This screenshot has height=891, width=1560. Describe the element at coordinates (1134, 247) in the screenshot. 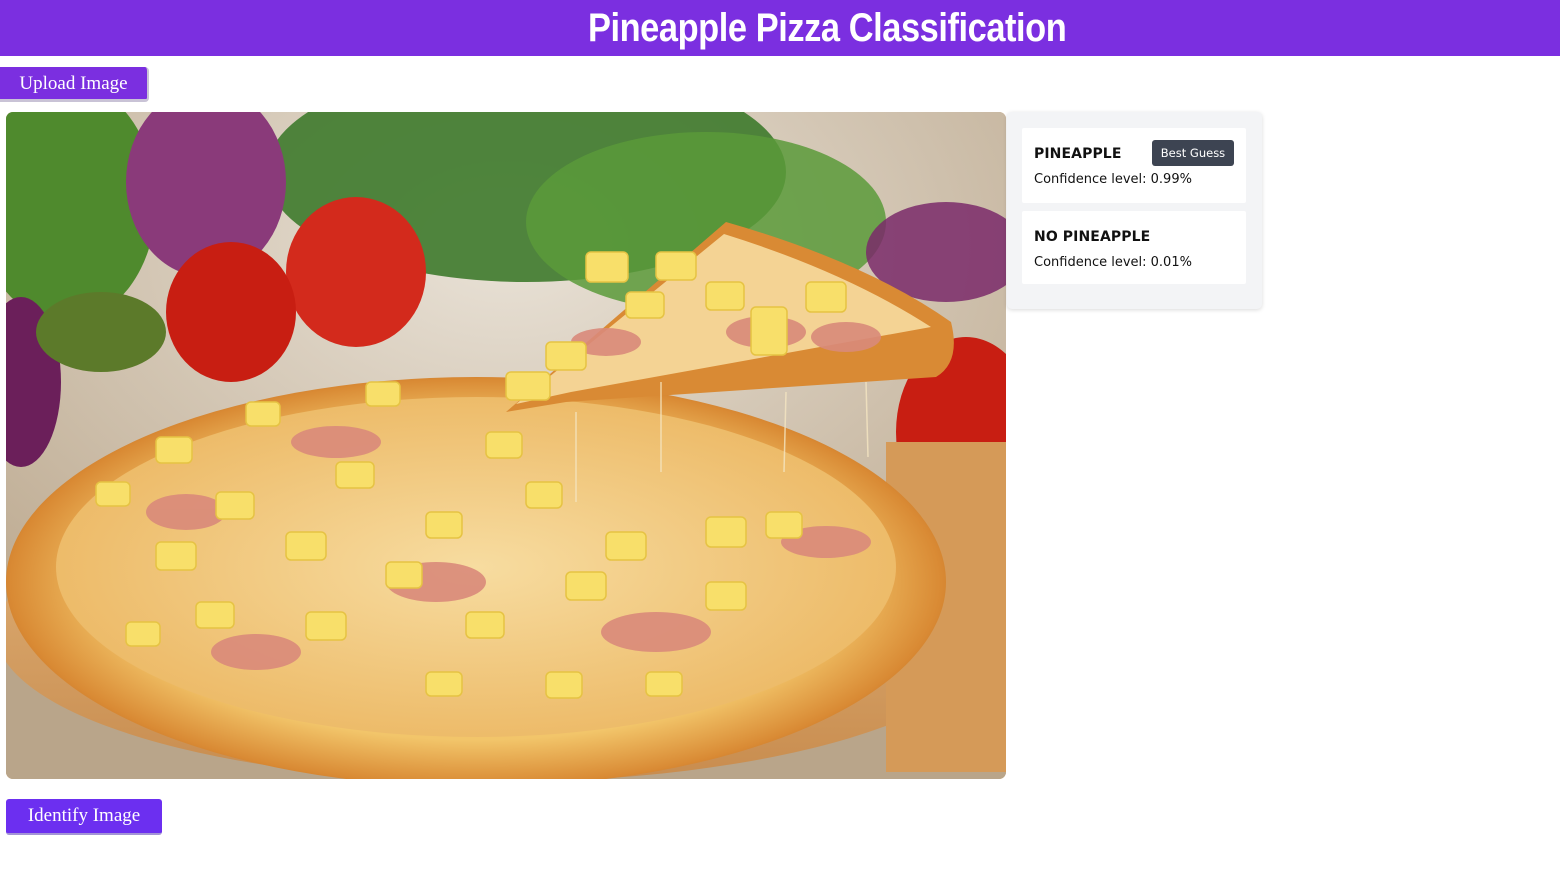

I see `result-card-no-pineapple: NO PINEAPPLE Confidence level: 0.01%` at that location.